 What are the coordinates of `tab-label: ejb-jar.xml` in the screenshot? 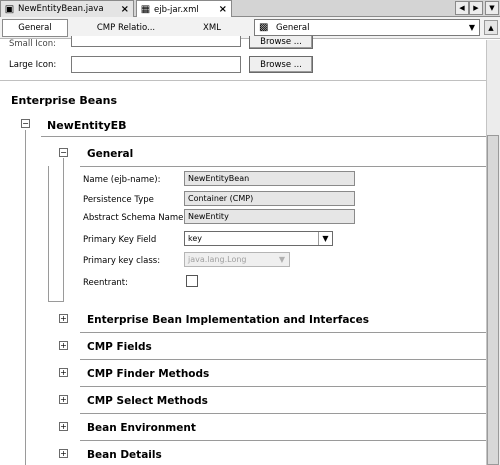 It's located at (176, 9).